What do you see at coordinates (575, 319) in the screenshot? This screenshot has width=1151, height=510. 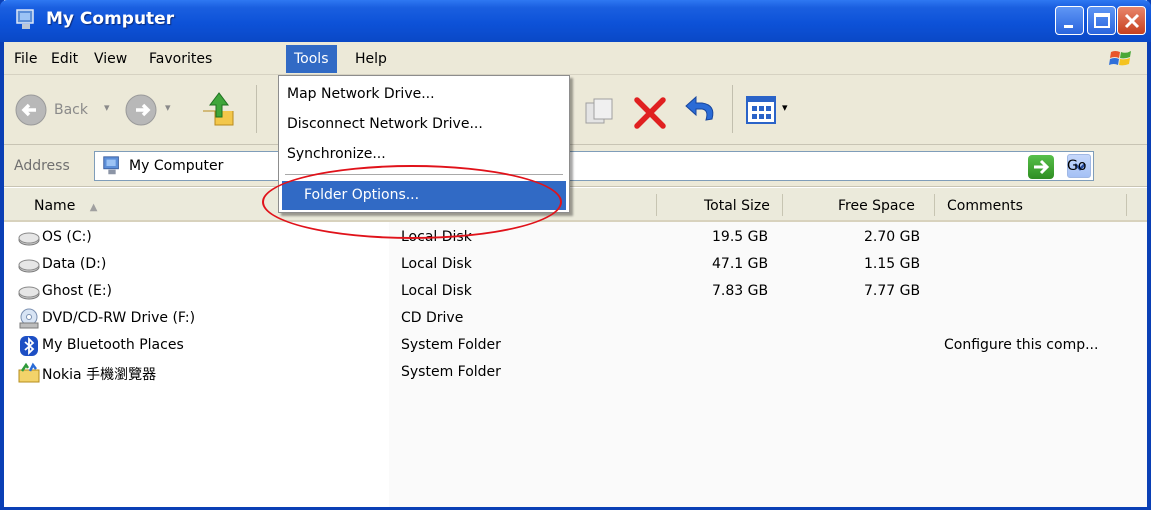 I see `list-item: DVD/CD-RW Drive (F:) CD Drive` at bounding box center [575, 319].